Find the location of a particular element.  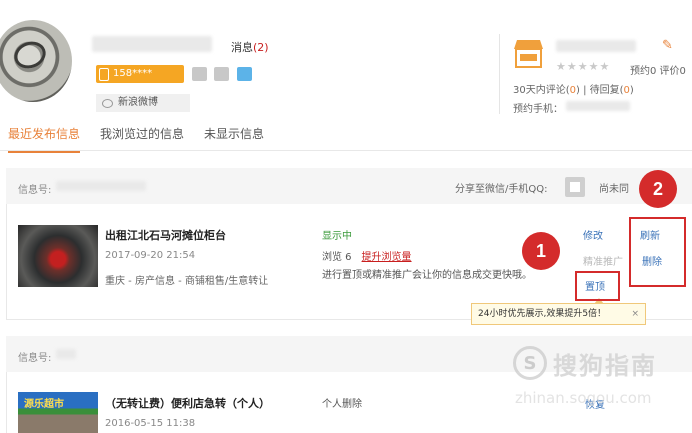

weibo-link: 新浪微博 is located at coordinates (143, 103).